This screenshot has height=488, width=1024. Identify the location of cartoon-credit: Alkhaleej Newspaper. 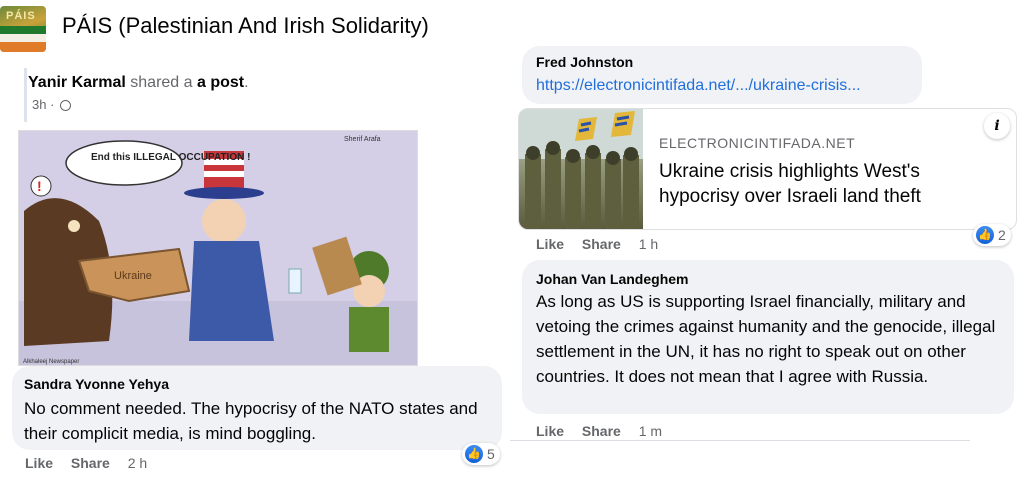
(51, 362).